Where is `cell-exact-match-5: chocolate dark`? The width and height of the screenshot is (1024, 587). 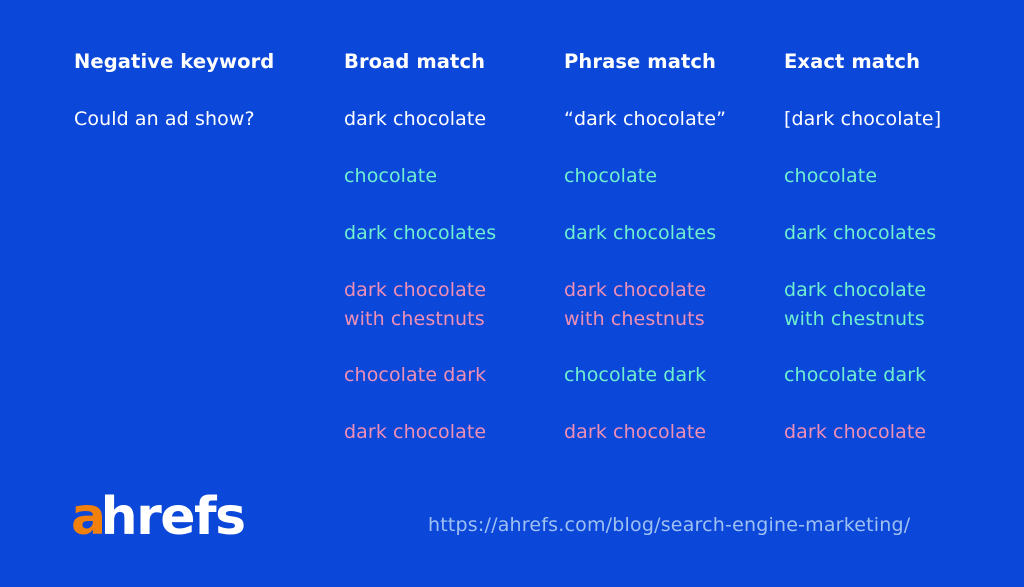
cell-exact-match-5: chocolate dark is located at coordinates (855, 375).